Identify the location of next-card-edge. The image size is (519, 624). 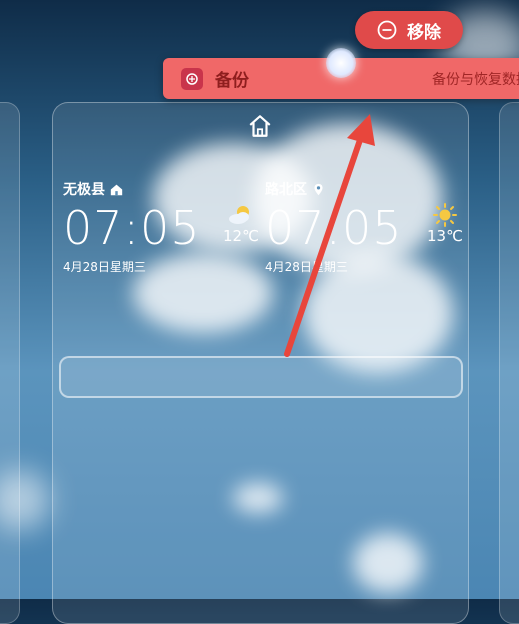
(509, 363).